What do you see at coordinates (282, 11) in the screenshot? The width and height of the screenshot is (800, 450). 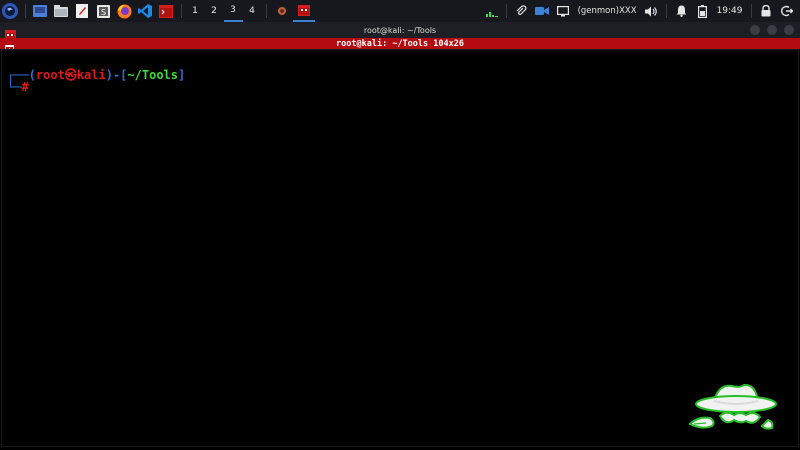 I see `taskbar-app-burp` at bounding box center [282, 11].